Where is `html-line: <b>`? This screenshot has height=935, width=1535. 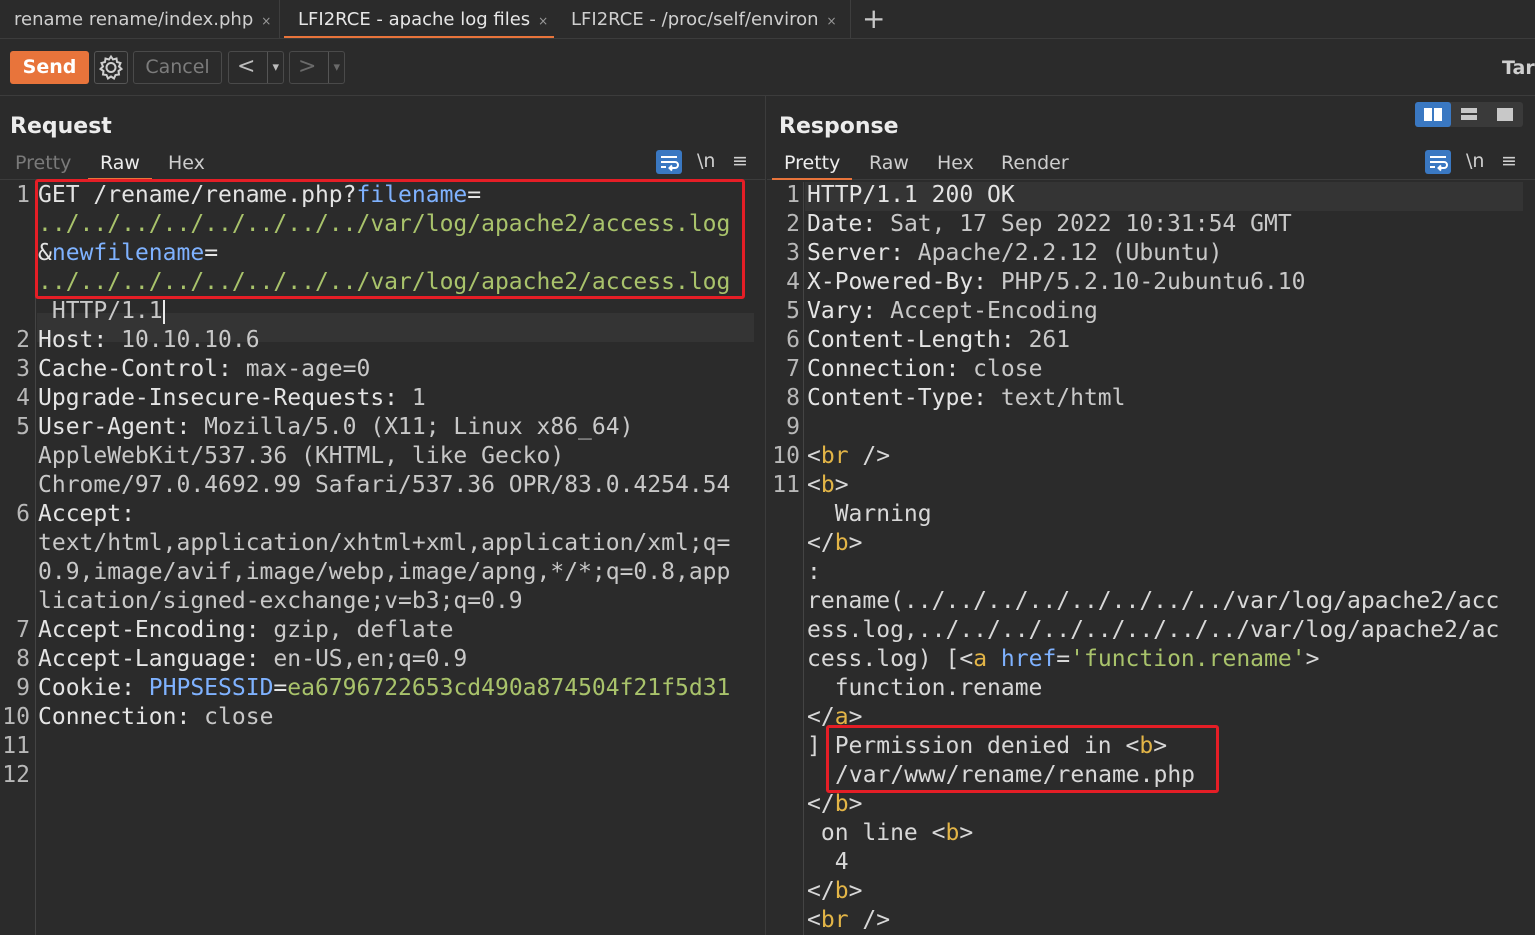 html-line: <b> is located at coordinates (828, 485).